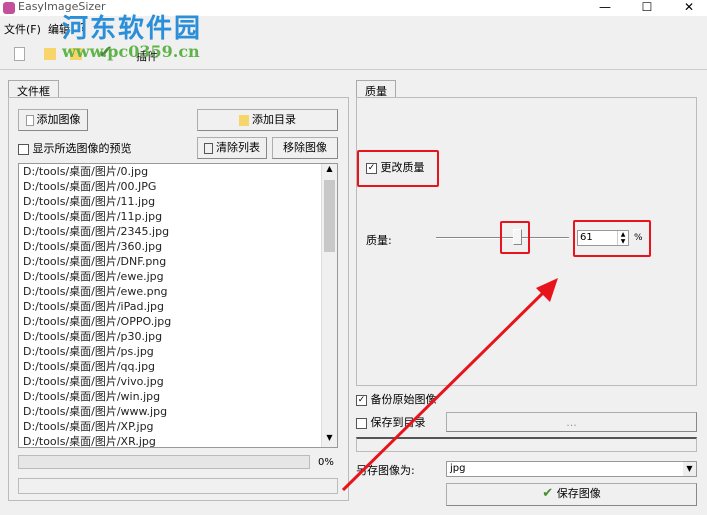 The height and width of the screenshot is (515, 707). Describe the element at coordinates (329, 216) in the screenshot. I see `scroll-thumb` at that location.